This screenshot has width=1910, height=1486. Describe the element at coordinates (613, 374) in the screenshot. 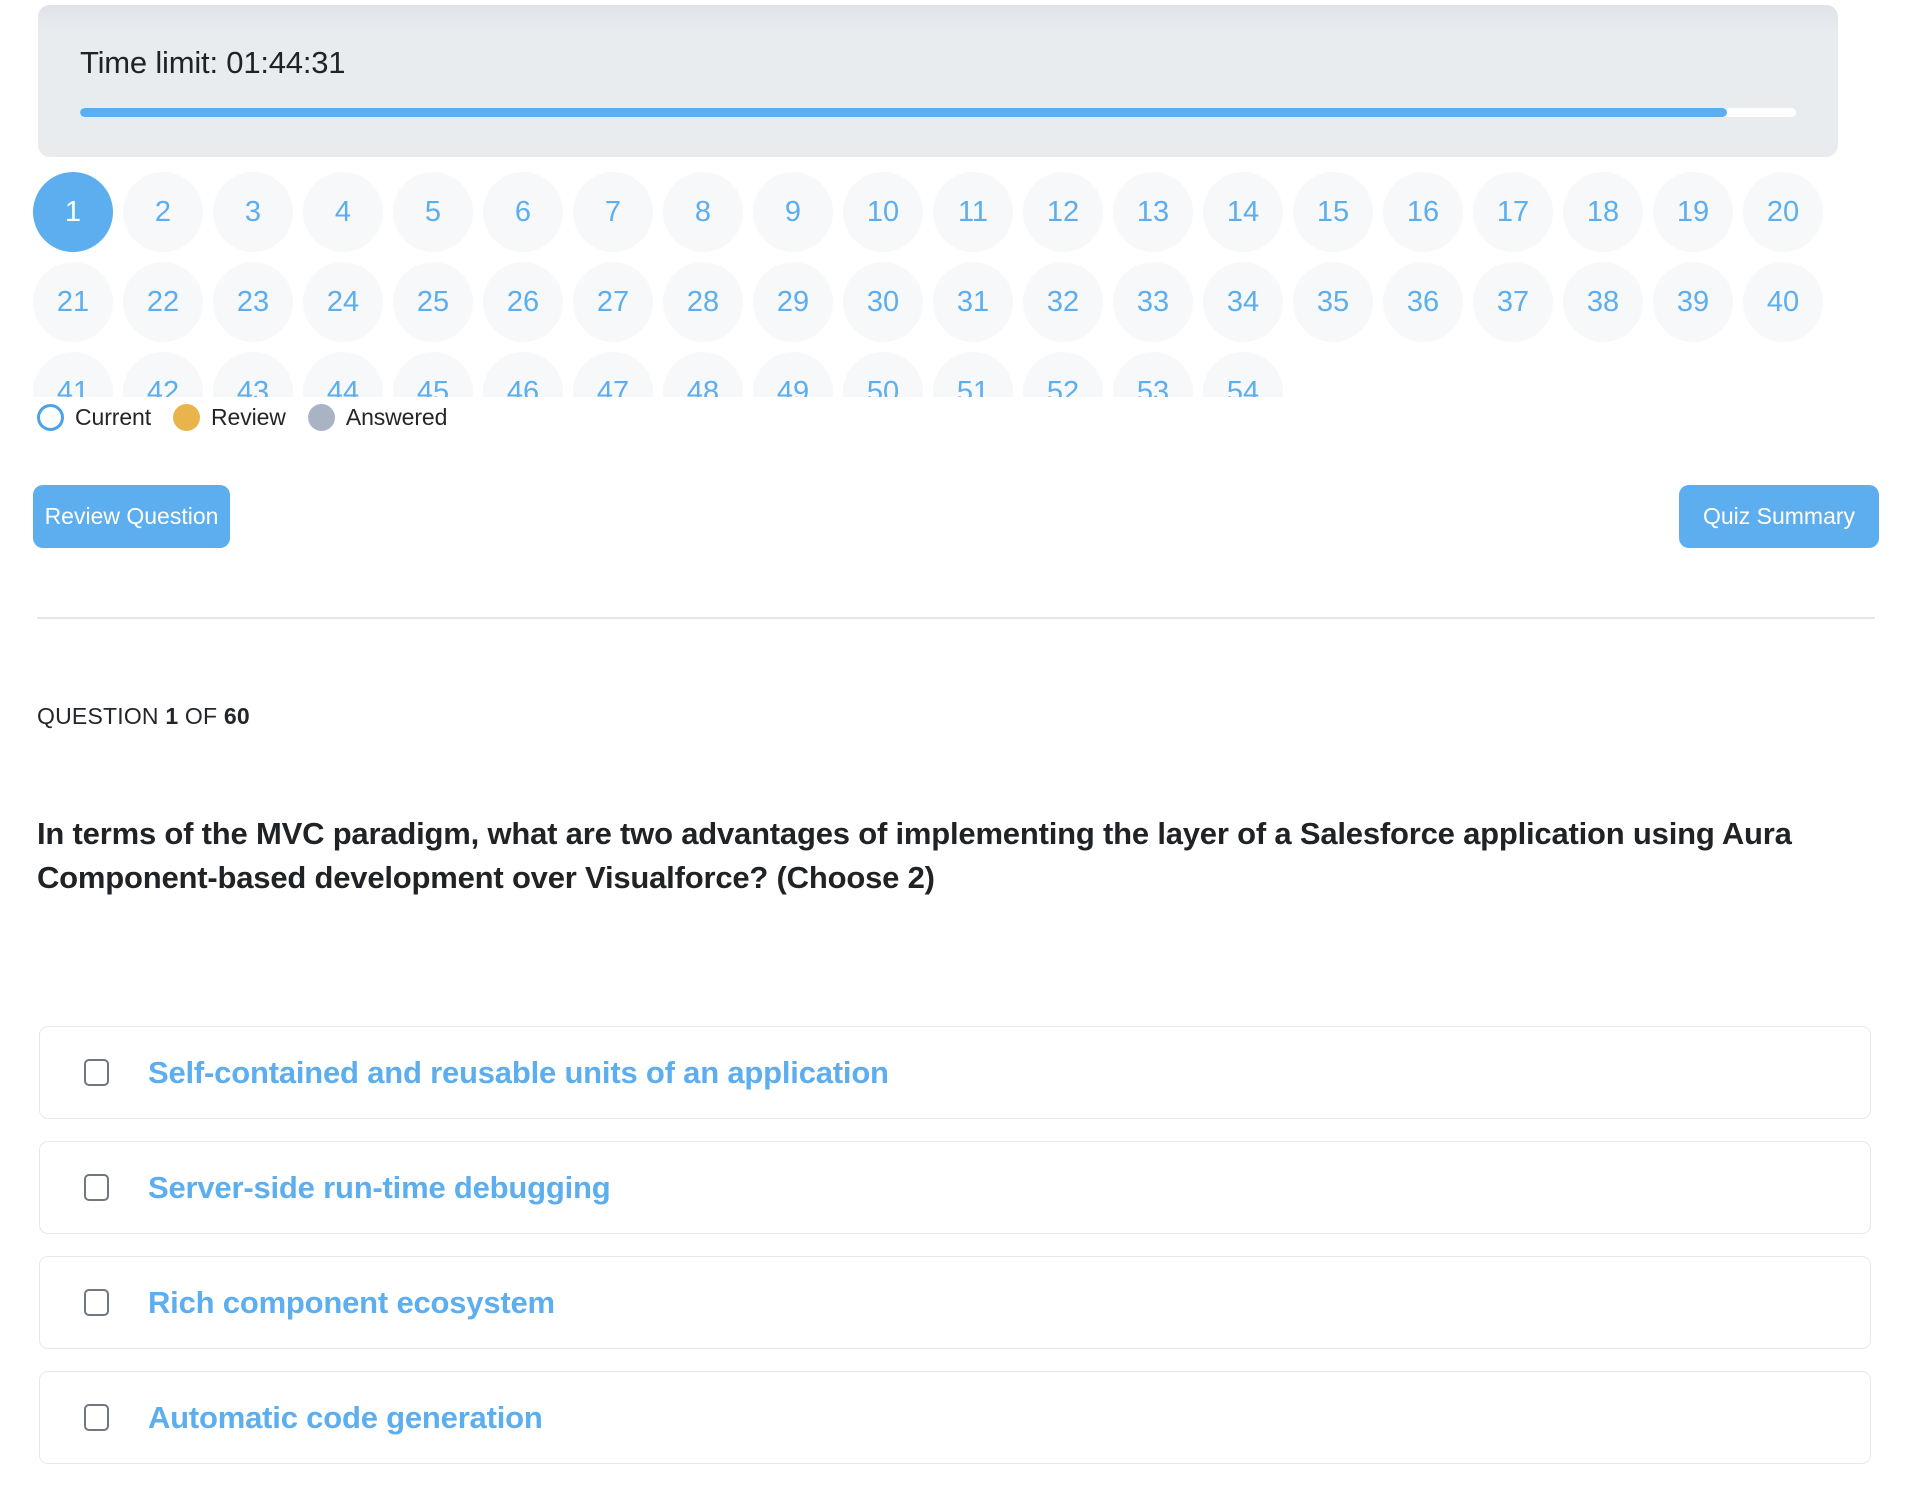

I see `question-bubble-47: 47` at that location.